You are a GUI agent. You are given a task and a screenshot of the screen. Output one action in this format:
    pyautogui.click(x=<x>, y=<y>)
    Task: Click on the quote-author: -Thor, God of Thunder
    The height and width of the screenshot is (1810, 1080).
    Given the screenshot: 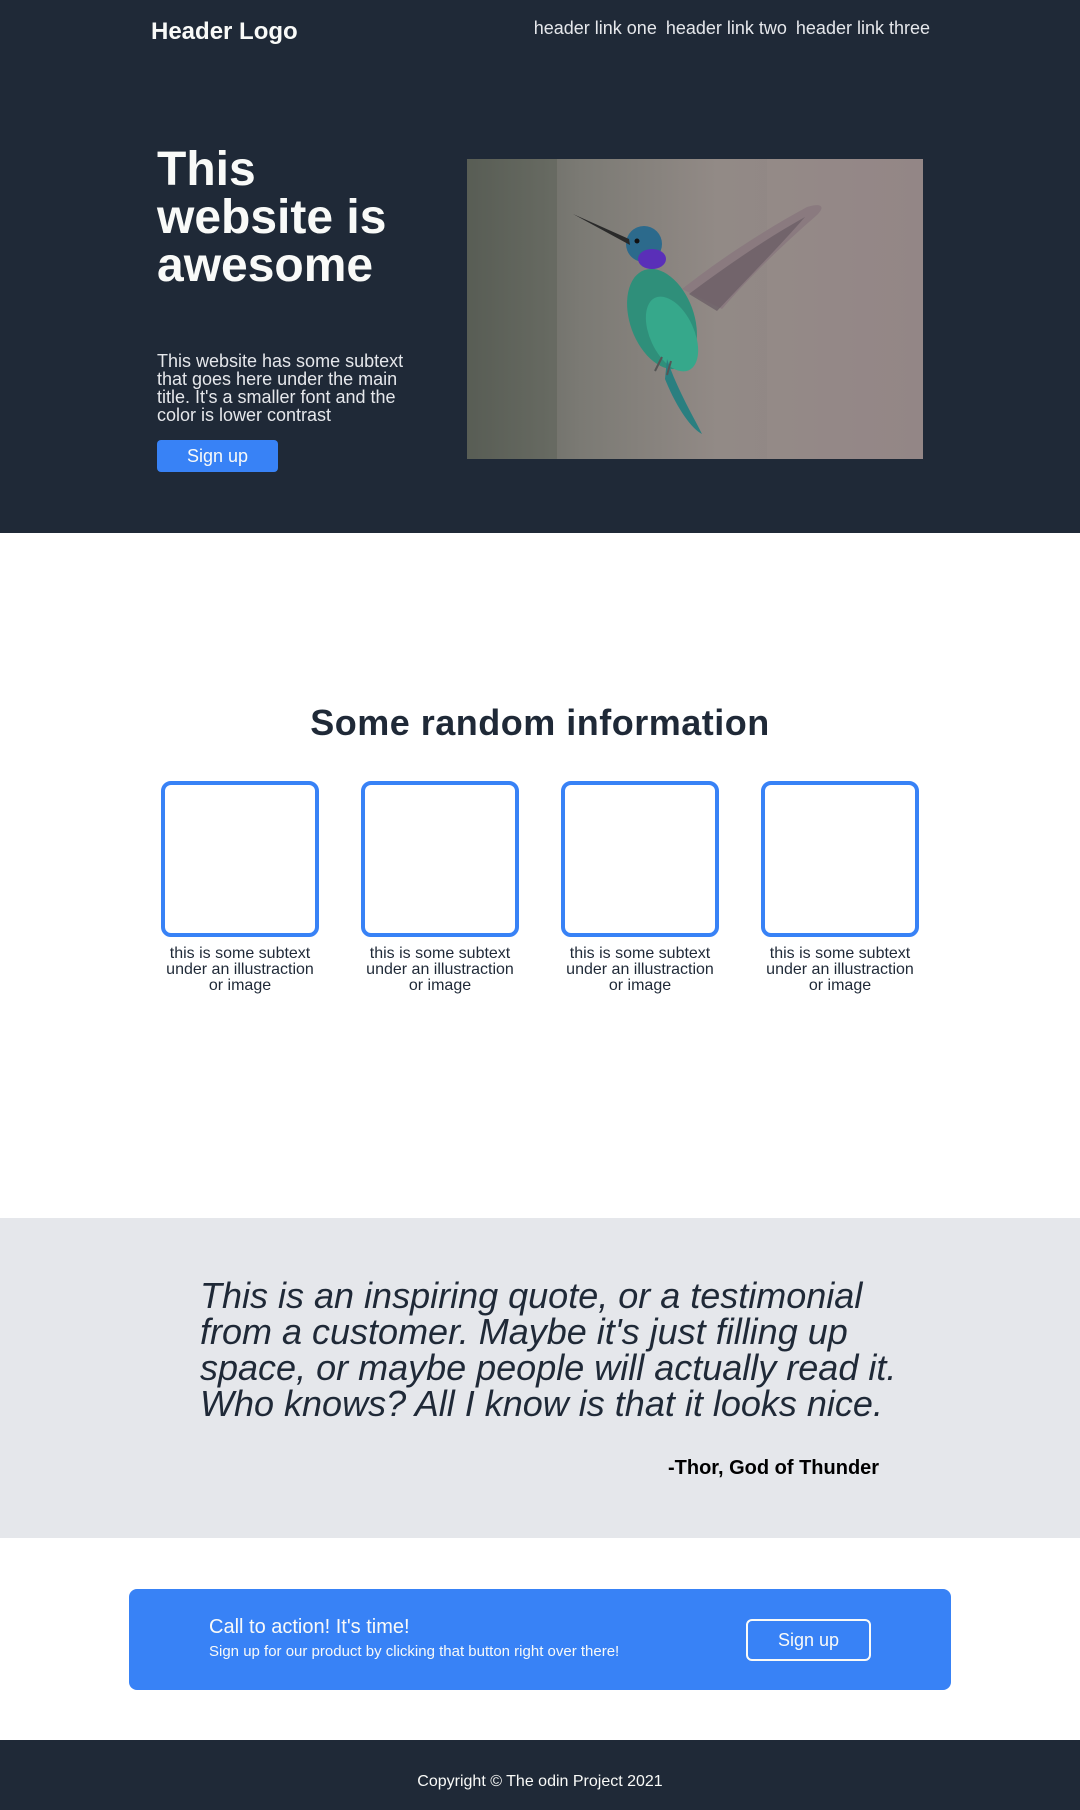 What is the action you would take?
    pyautogui.click(x=774, y=1468)
    